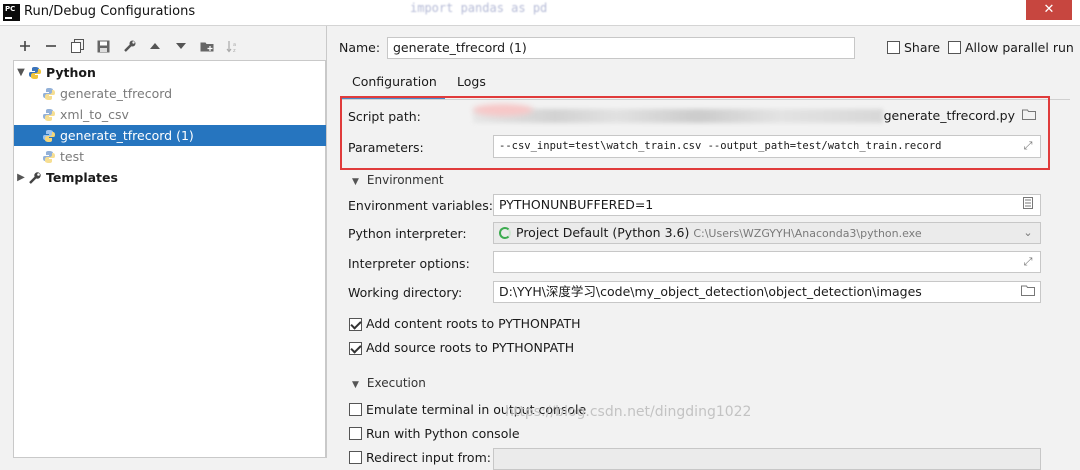  Describe the element at coordinates (409, 263) in the screenshot. I see `interpreter-options-label: Interpreter options:` at that location.